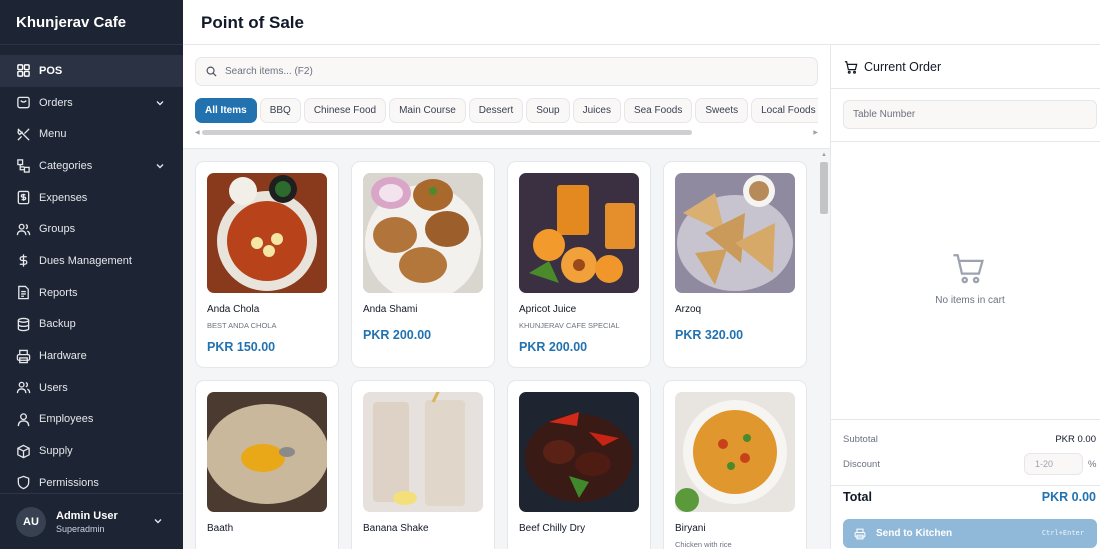  Describe the element at coordinates (56, 451) in the screenshot. I see `sidebar-item-label: Supply` at that location.